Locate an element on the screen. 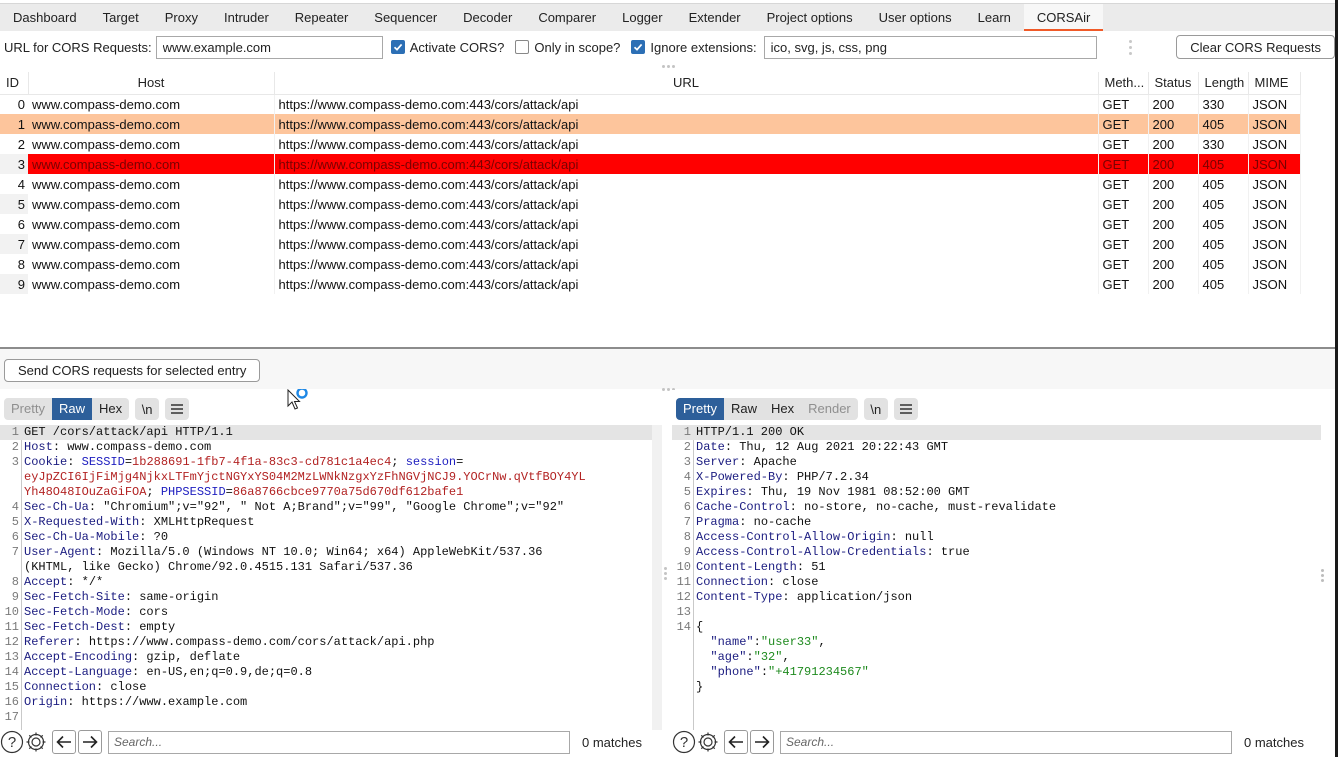 This screenshot has width=1338, height=757. clear-cors-requests-button: Clear CORS Requests is located at coordinates (1255, 47).